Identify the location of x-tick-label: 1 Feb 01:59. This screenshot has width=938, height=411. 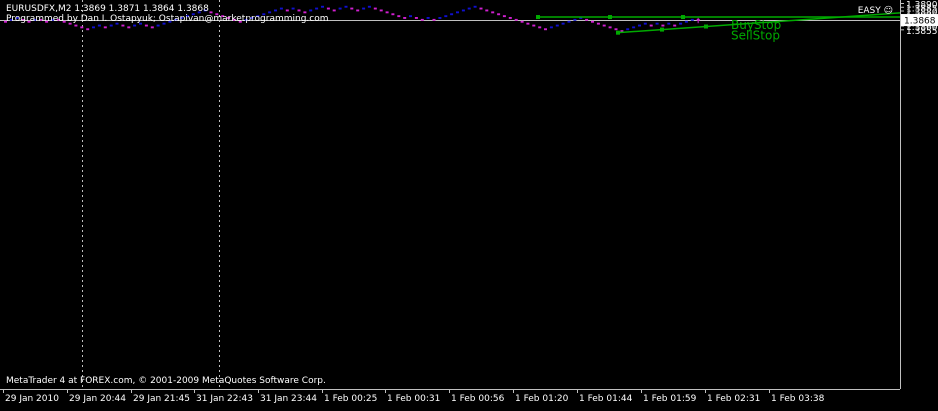
(670, 399).